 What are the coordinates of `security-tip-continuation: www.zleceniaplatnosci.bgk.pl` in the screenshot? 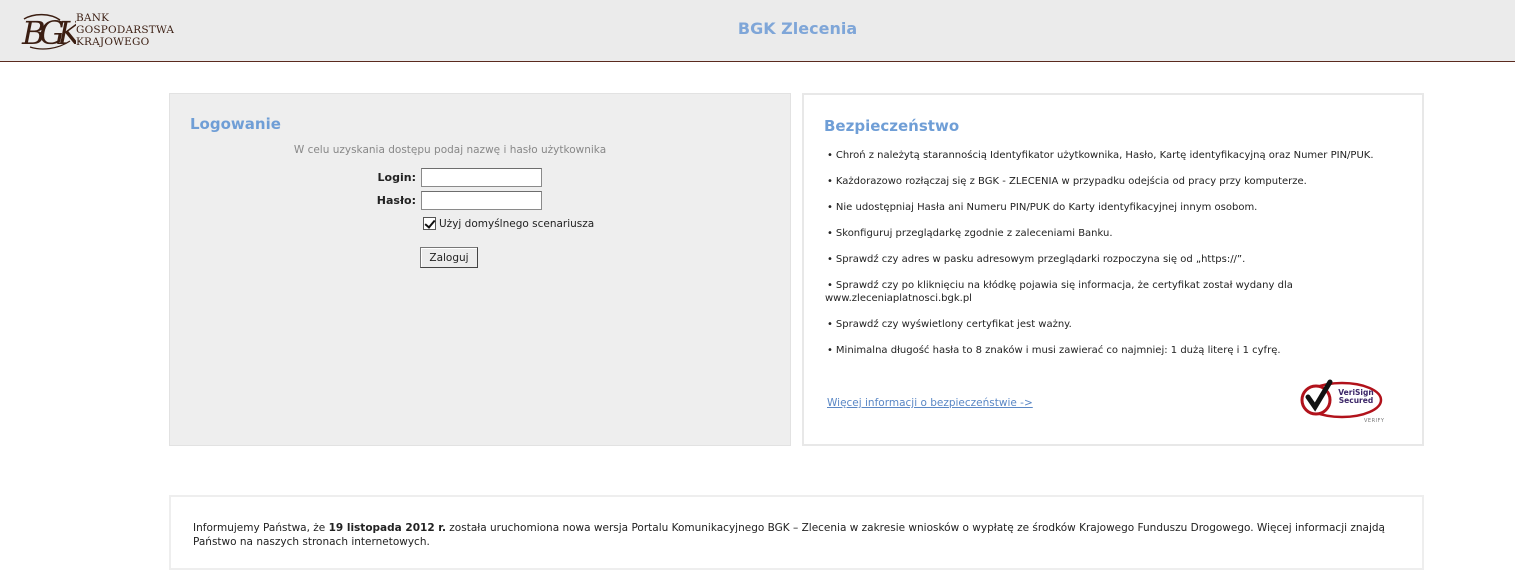 It's located at (898, 298).